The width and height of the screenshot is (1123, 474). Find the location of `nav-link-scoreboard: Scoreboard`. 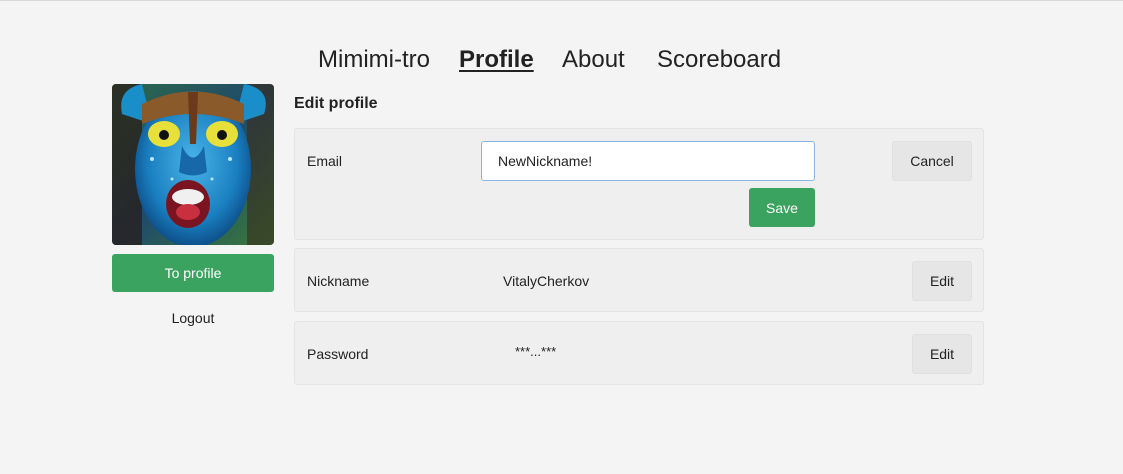

nav-link-scoreboard: Scoreboard is located at coordinates (719, 60).